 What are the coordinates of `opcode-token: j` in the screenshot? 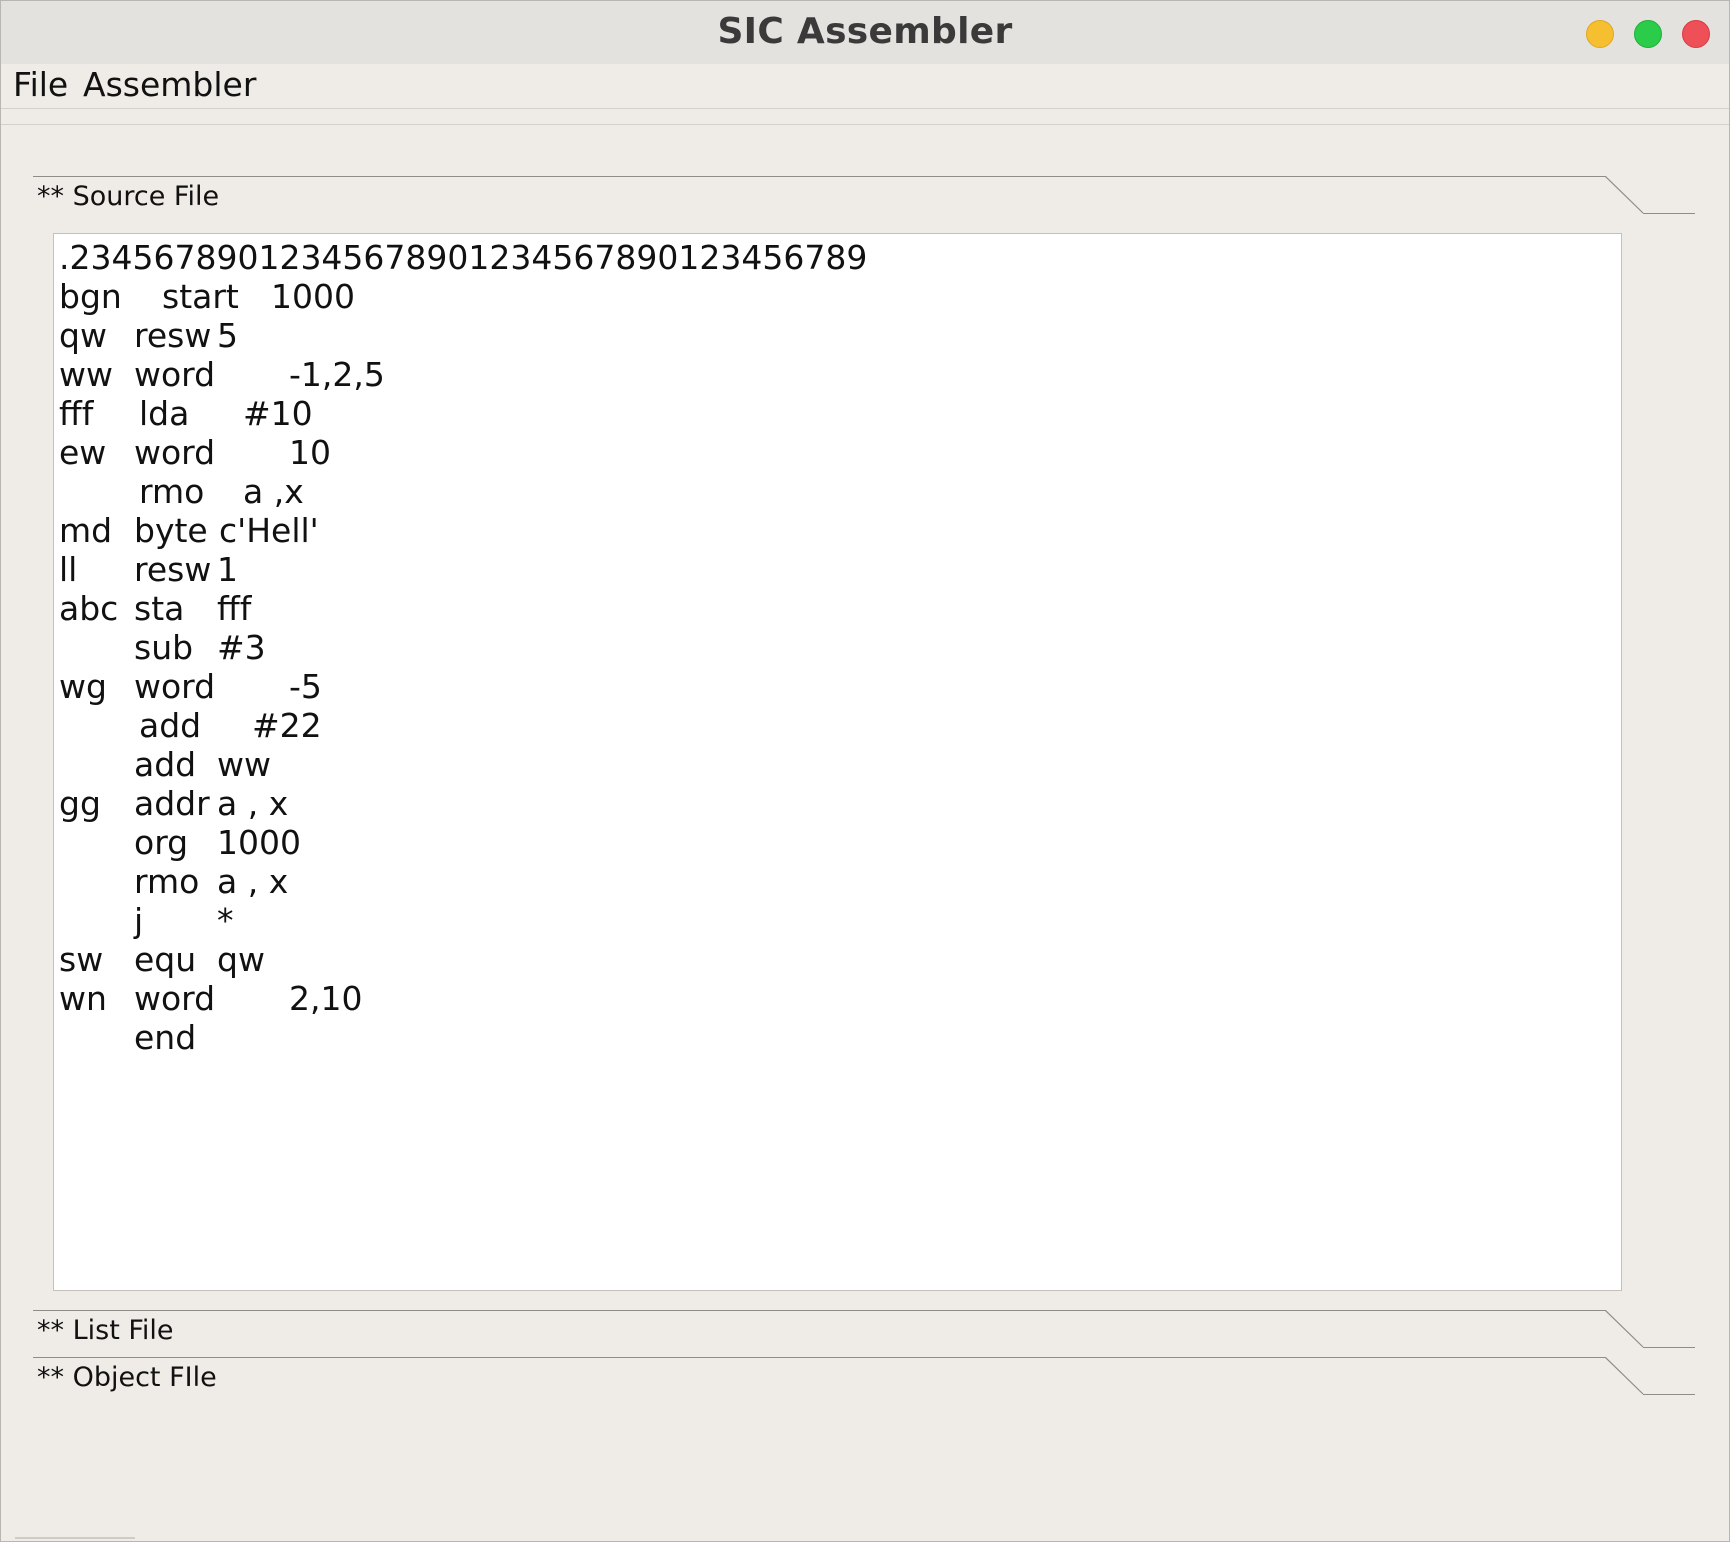 It's located at (139, 920).